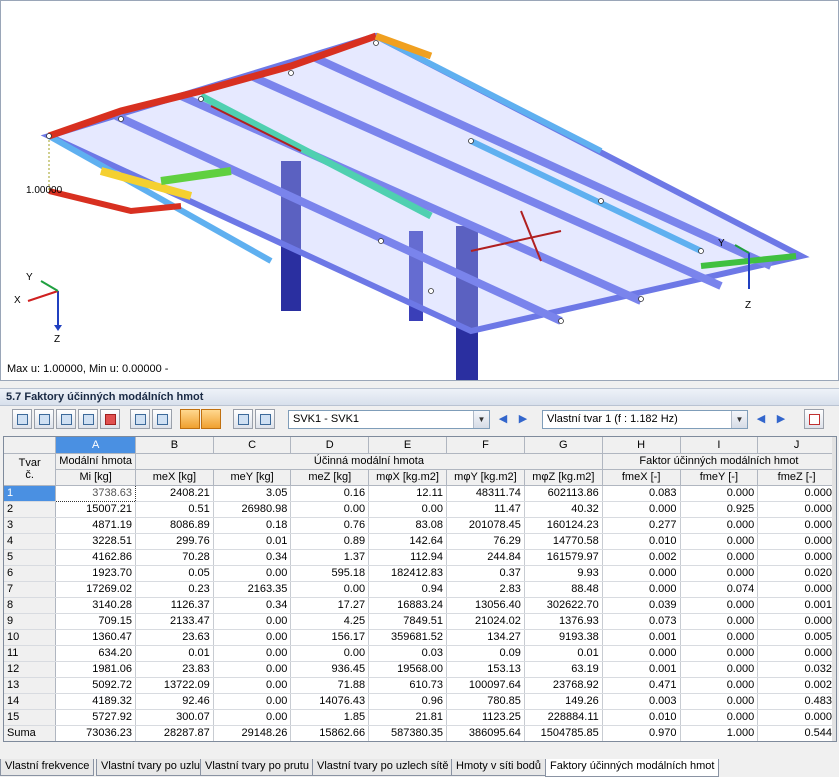  I want to click on table-cell: 0.277, so click(641, 525).